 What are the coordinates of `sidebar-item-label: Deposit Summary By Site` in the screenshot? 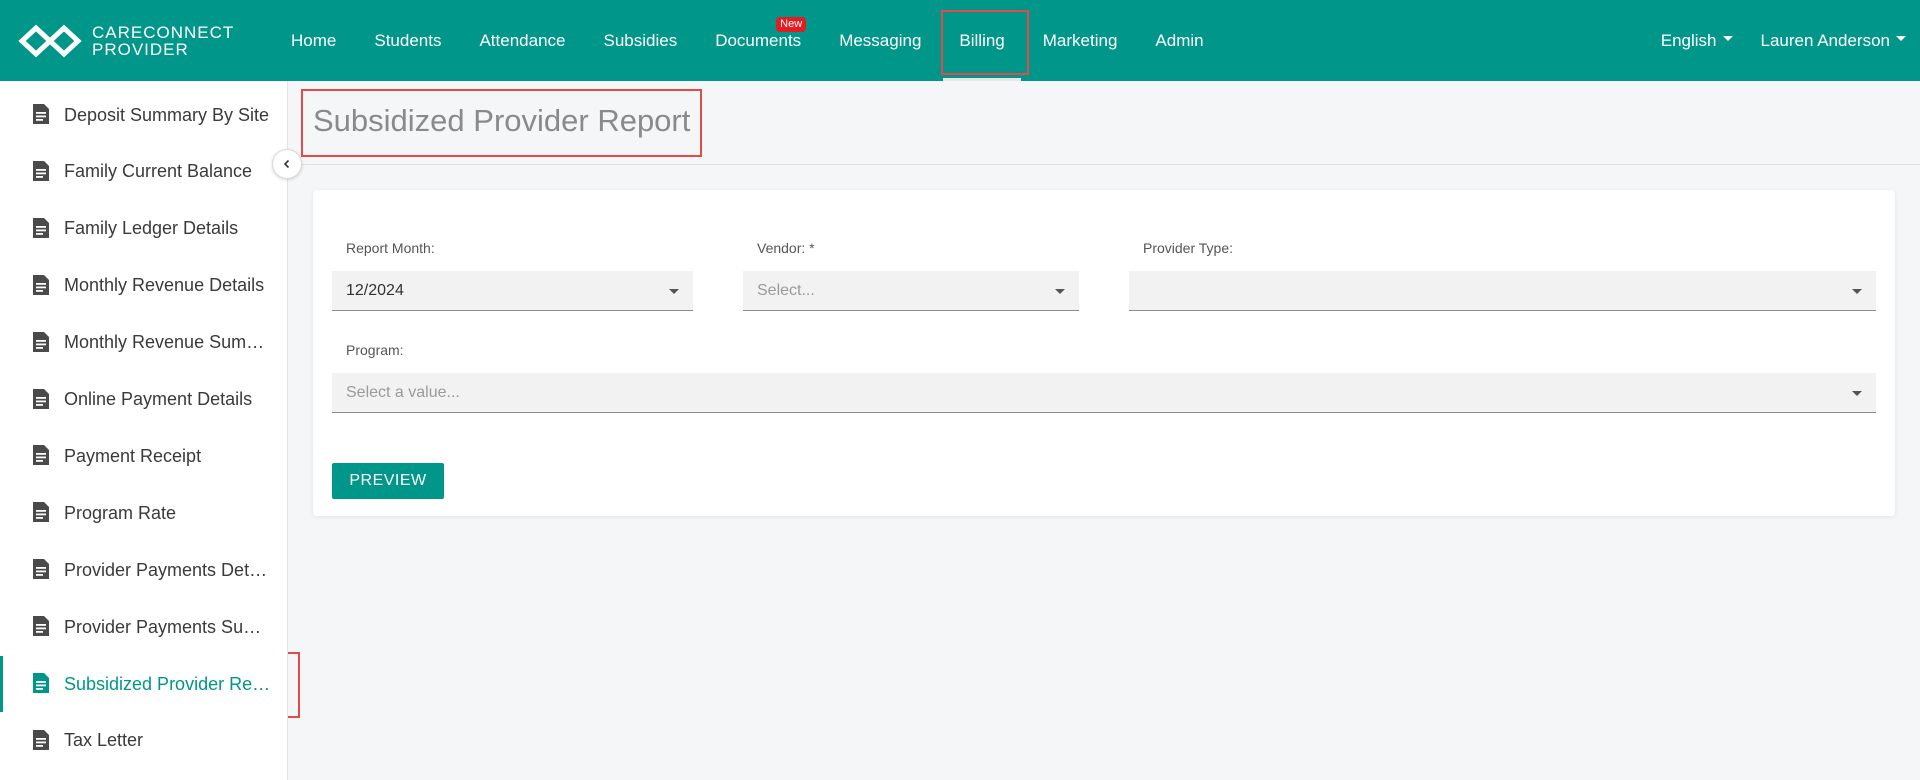 It's located at (167, 114).